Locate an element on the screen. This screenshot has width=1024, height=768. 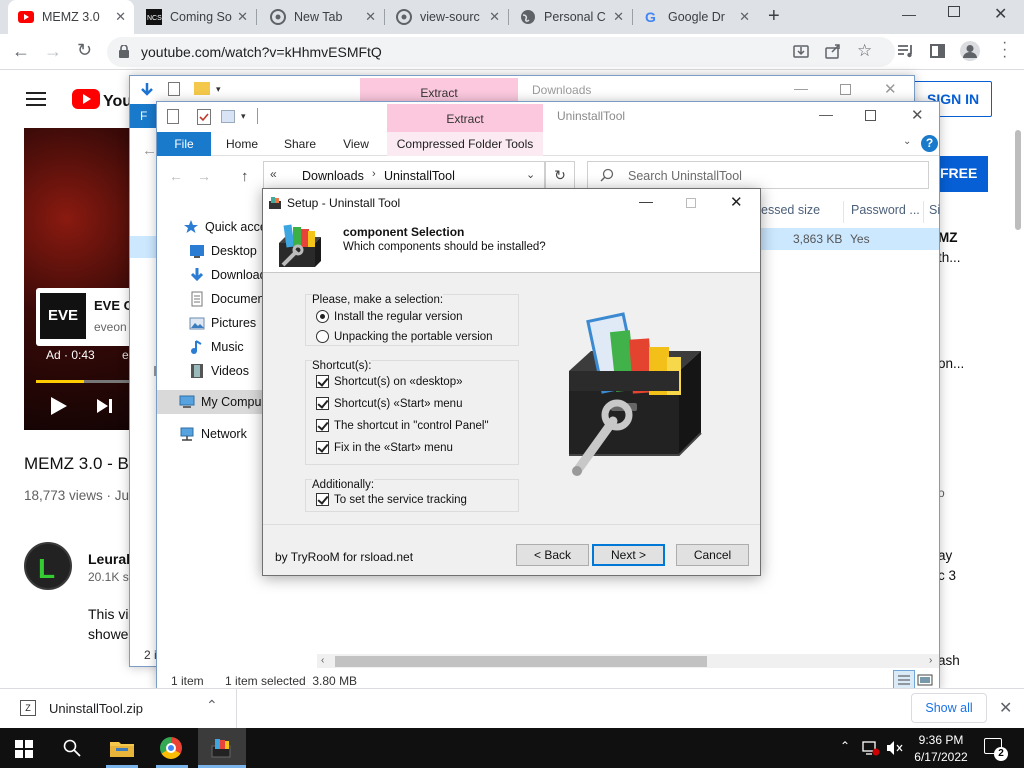
radio-button-checked is located at coordinates (322, 316).